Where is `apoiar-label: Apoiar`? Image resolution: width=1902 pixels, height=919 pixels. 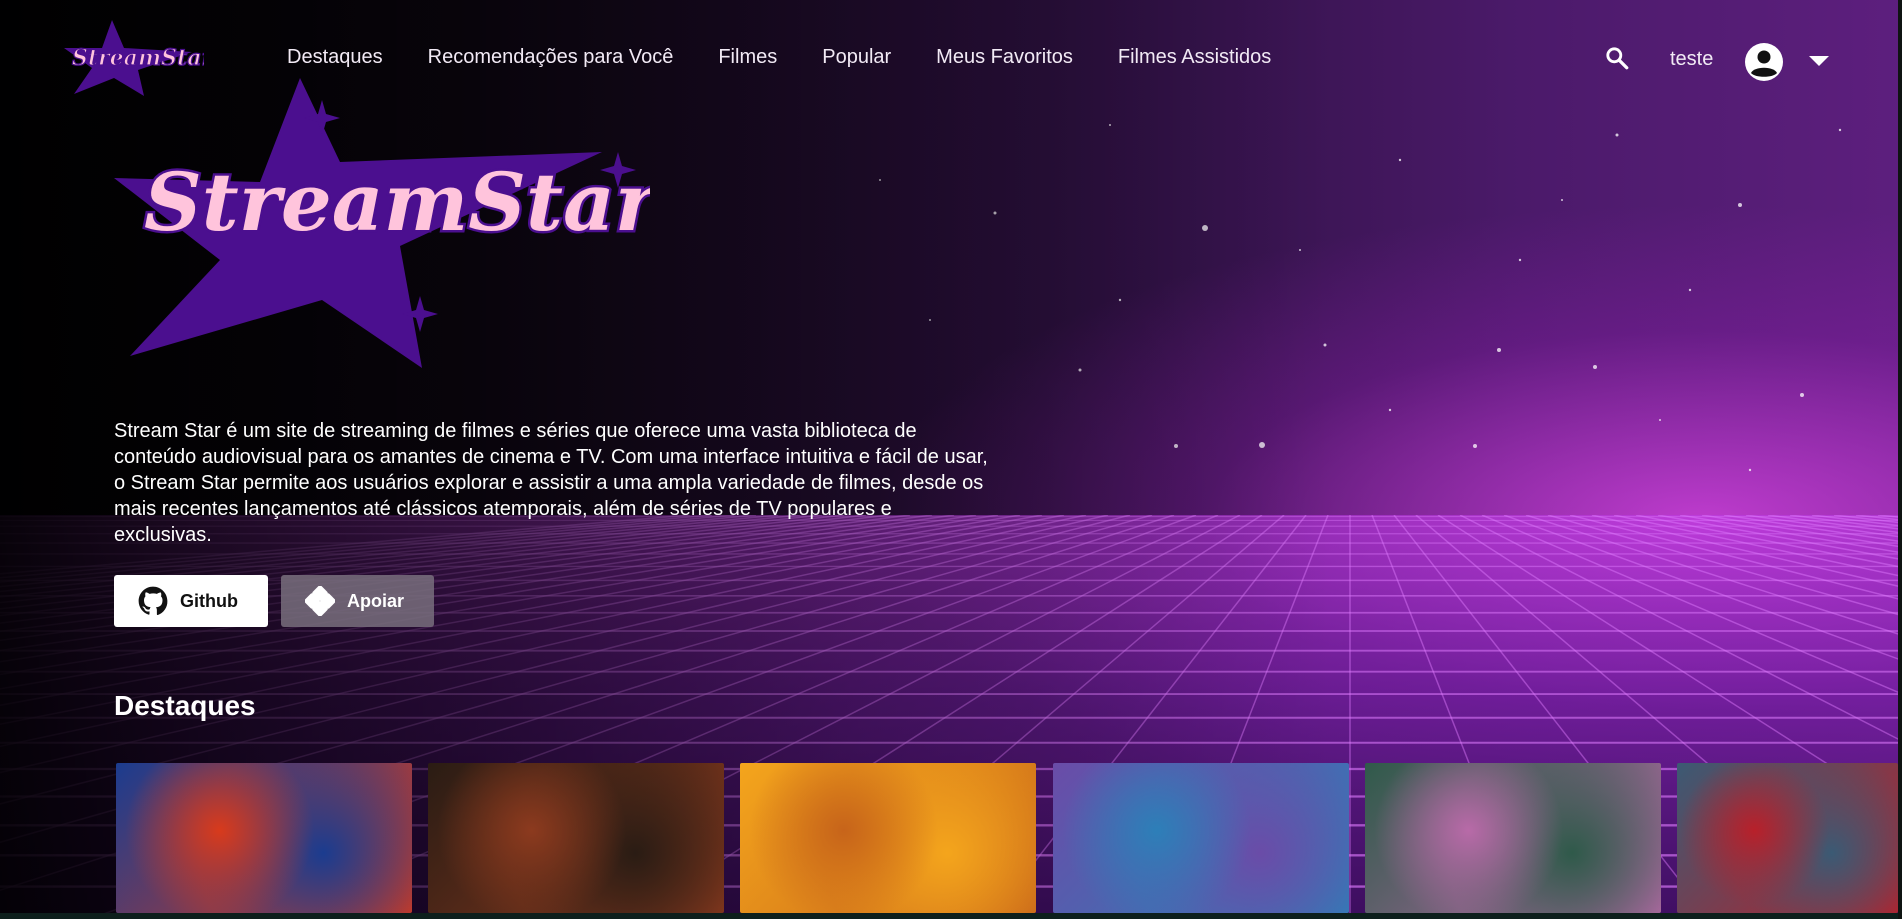
apoiar-label: Apoiar is located at coordinates (376, 600).